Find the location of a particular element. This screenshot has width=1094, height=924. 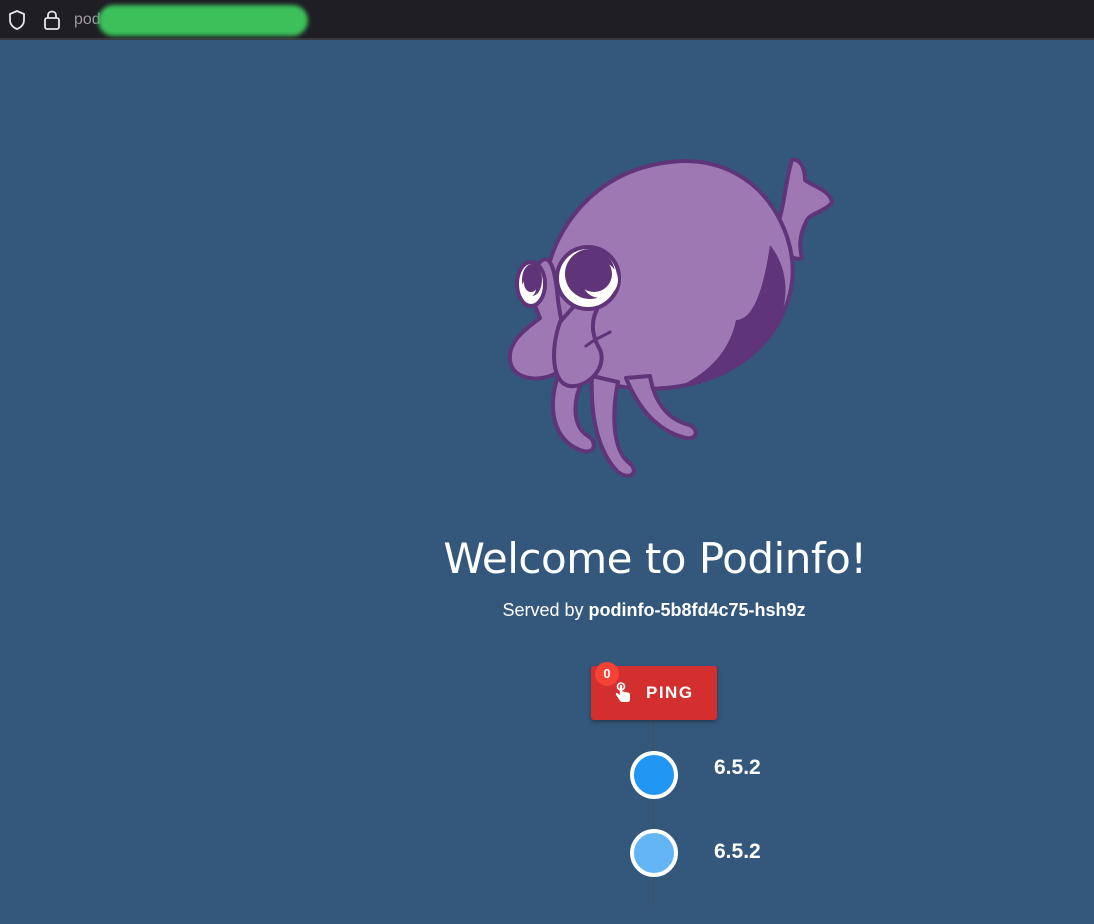

served-by-prefix: Served by is located at coordinates (543, 610).